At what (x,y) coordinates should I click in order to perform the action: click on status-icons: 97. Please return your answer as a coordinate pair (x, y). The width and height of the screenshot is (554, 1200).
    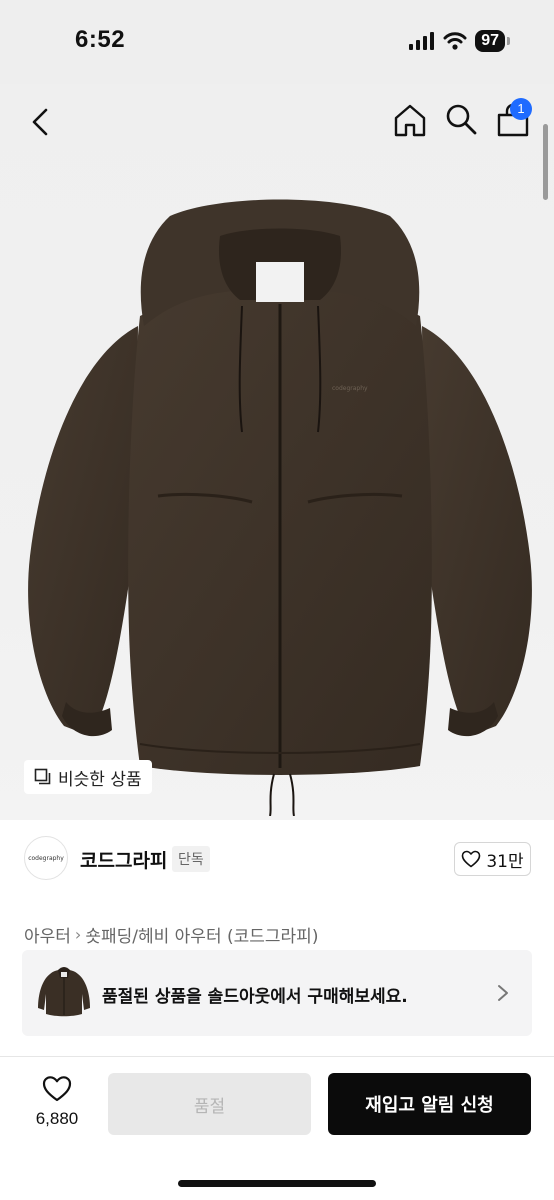
    Looking at the image, I should click on (459, 41).